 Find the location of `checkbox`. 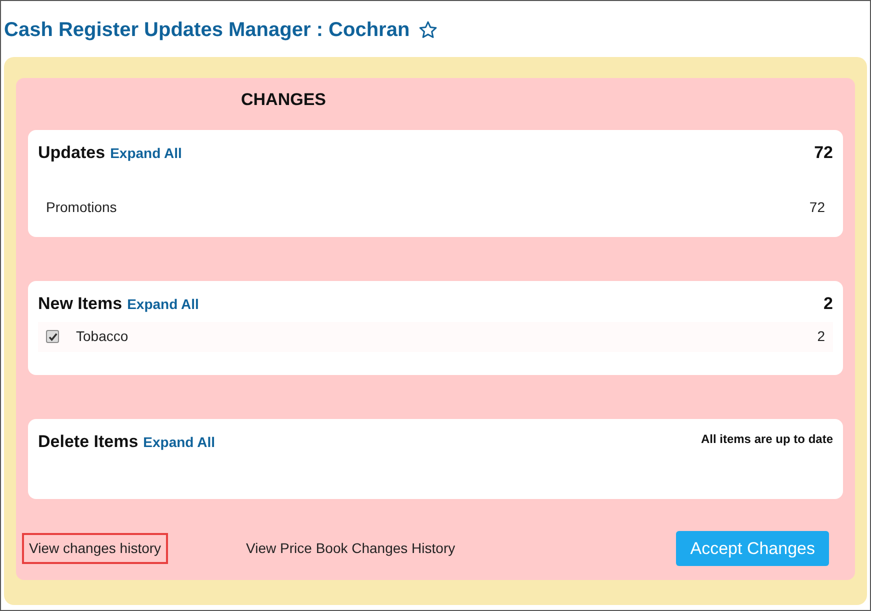

checkbox is located at coordinates (52, 336).